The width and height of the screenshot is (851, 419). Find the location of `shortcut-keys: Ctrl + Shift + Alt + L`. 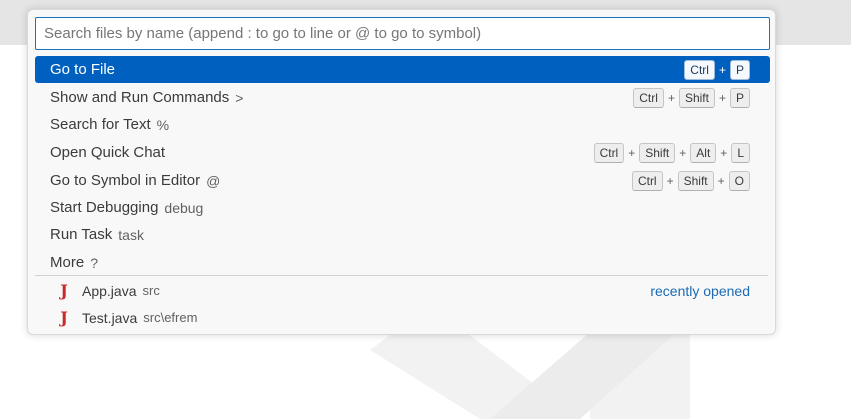

shortcut-keys: Ctrl + Shift + Alt + L is located at coordinates (671, 152).